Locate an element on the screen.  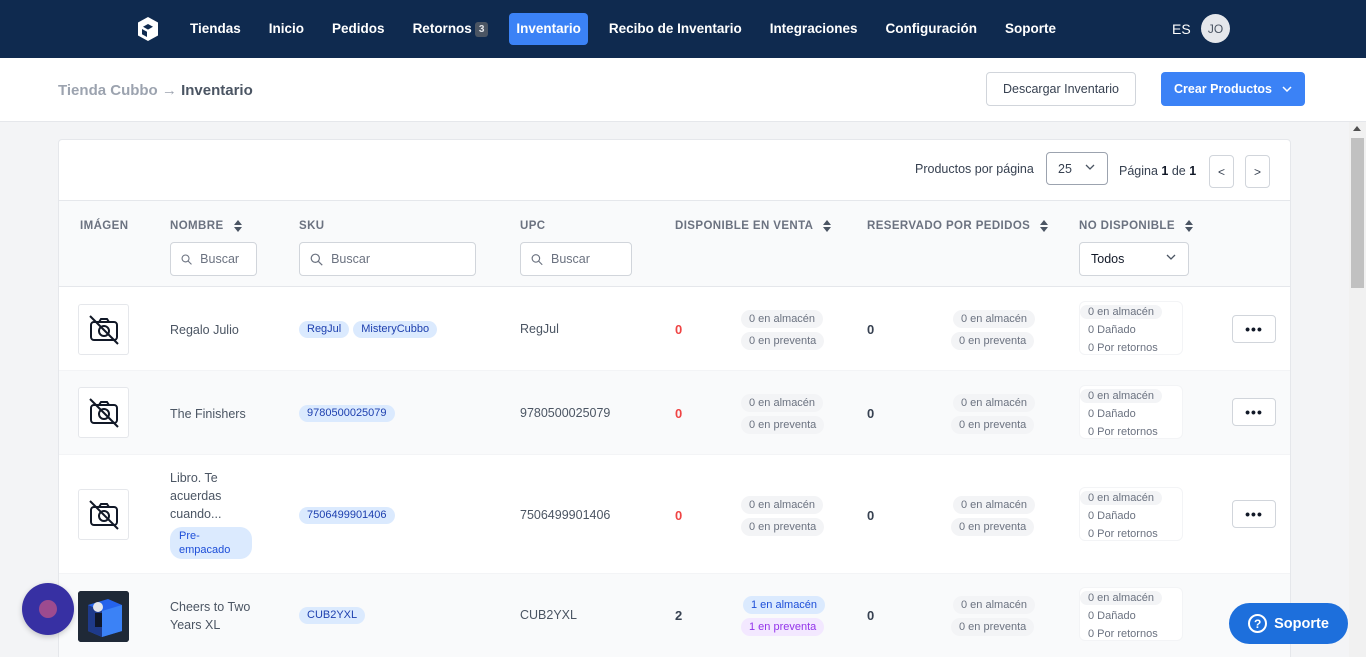
sku-tags: 7506499901406 is located at coordinates (347, 515).